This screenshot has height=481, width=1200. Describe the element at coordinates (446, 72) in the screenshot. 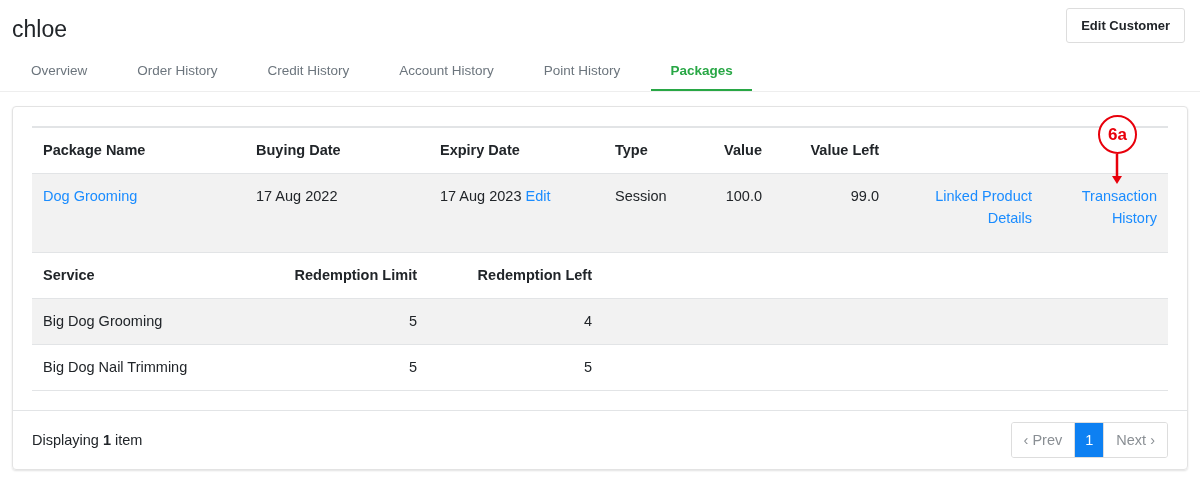

I see `tab: Account History` at that location.